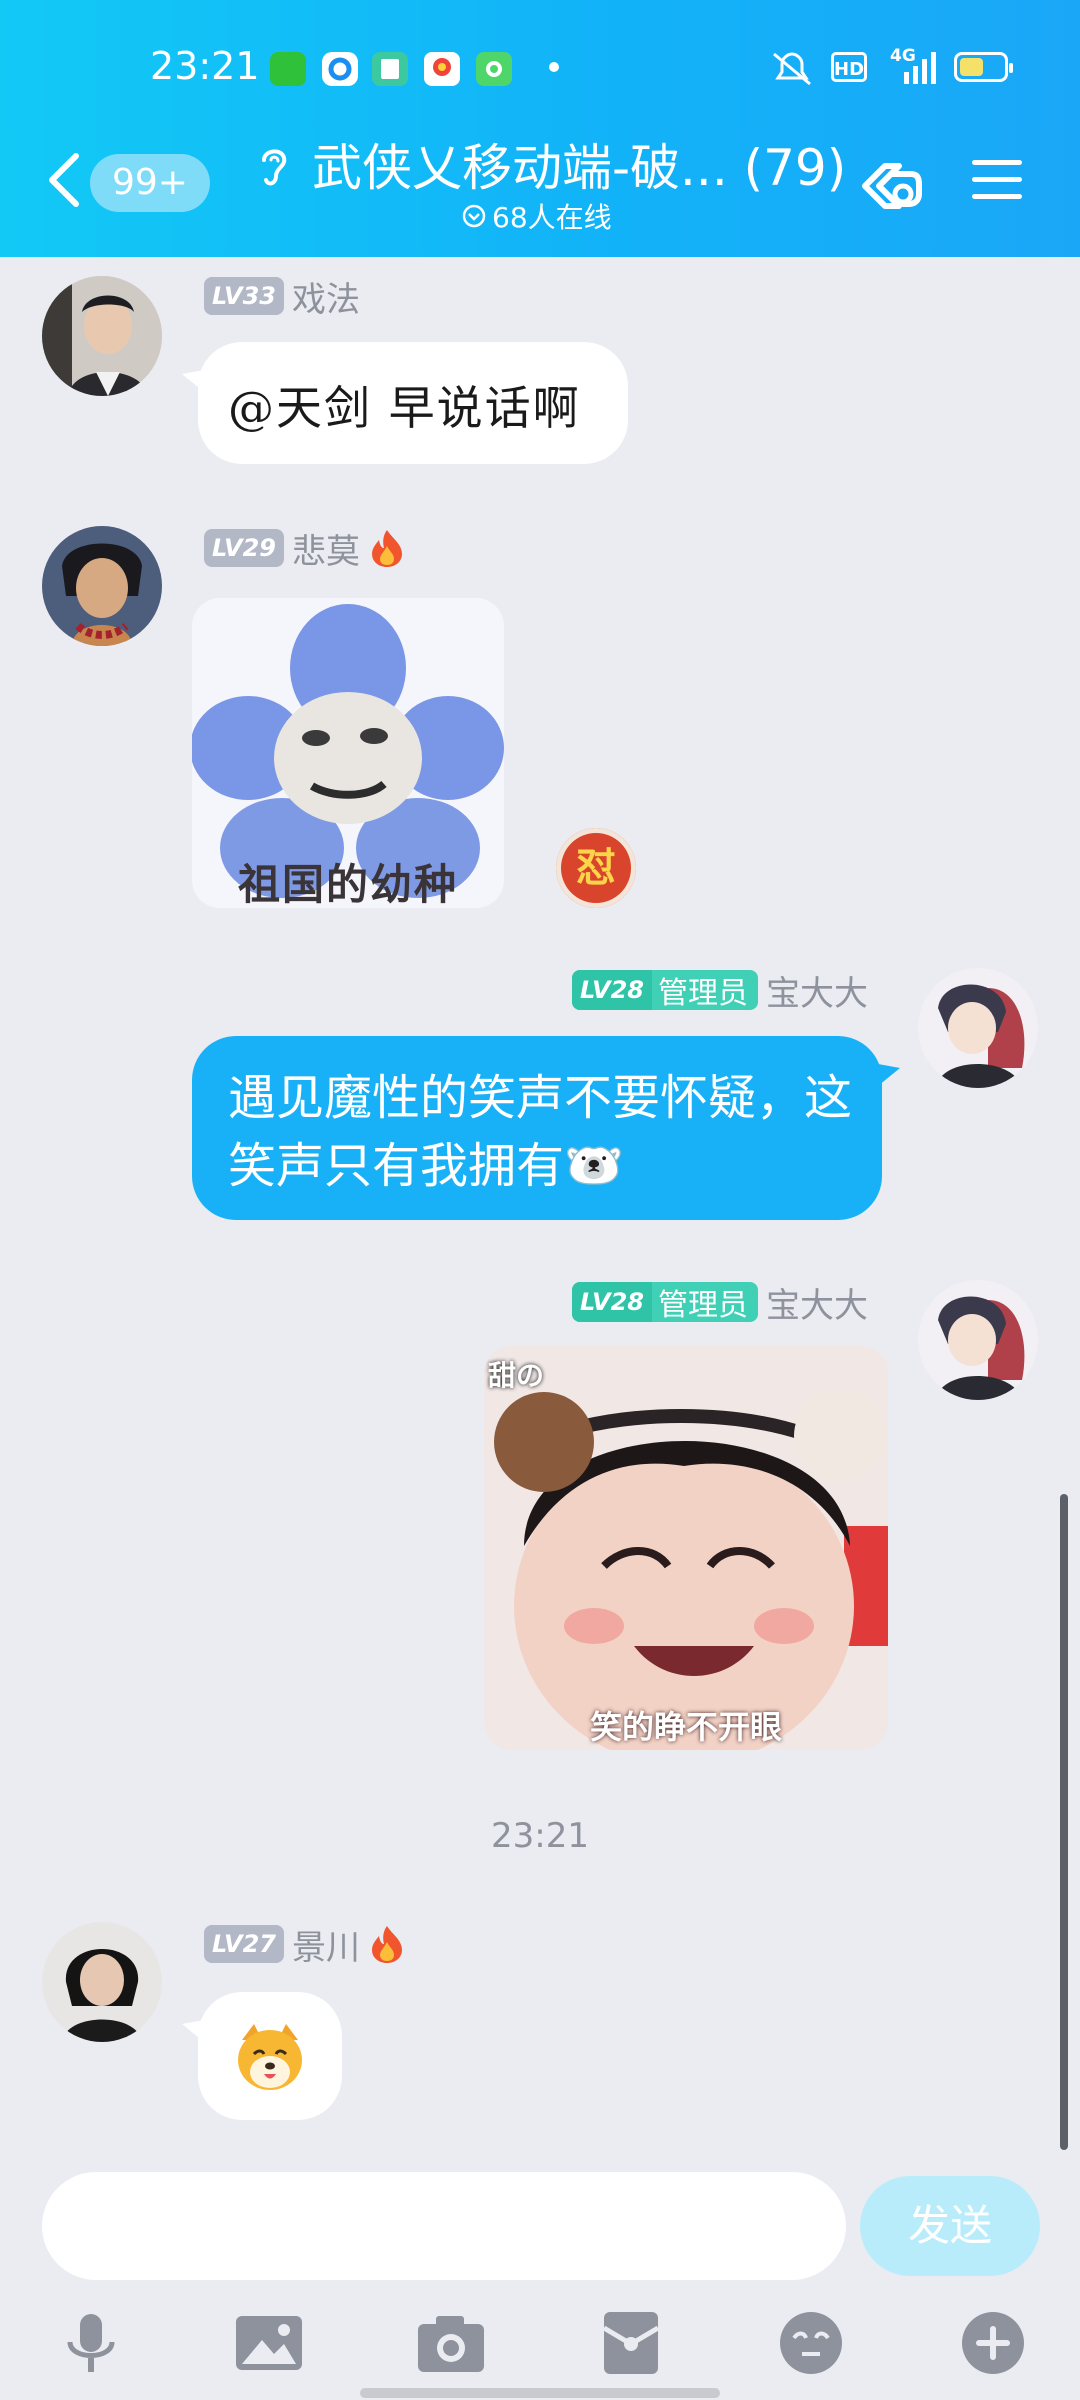 The image size is (1080, 2400). Describe the element at coordinates (983, 67) in the screenshot. I see `battery-icon` at that location.